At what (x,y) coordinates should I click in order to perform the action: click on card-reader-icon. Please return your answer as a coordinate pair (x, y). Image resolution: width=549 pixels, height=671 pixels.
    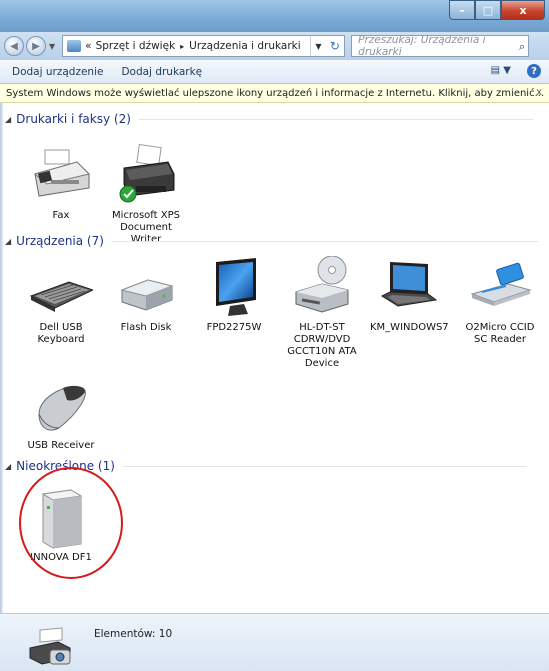
    Looking at the image, I should click on (500, 288).